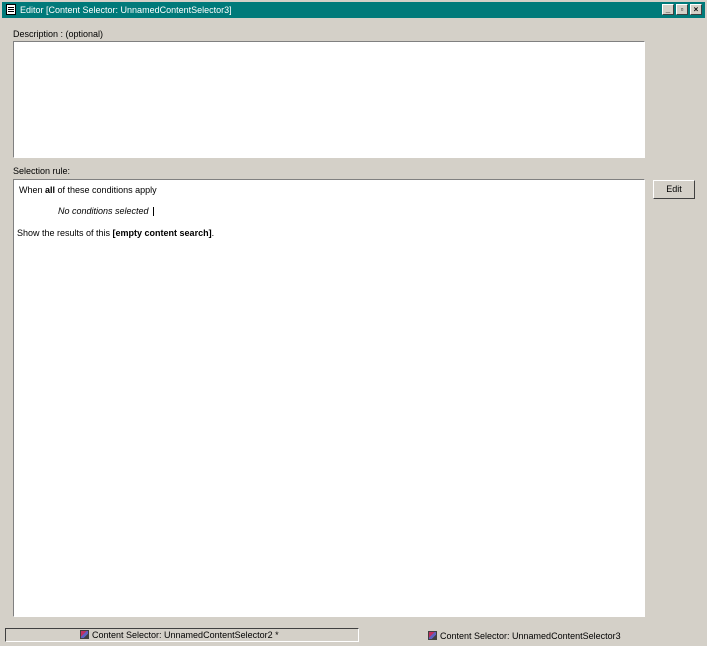  I want to click on window-controls: _ ▫ ×, so click(682, 9).